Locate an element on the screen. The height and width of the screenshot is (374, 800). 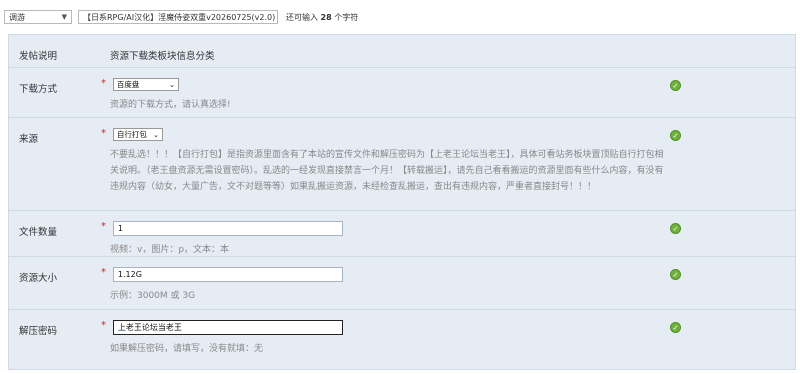
resource-size-row: 资源大小 * 1.12G 示例：3000M 或 3G ✓ is located at coordinates (402, 283).